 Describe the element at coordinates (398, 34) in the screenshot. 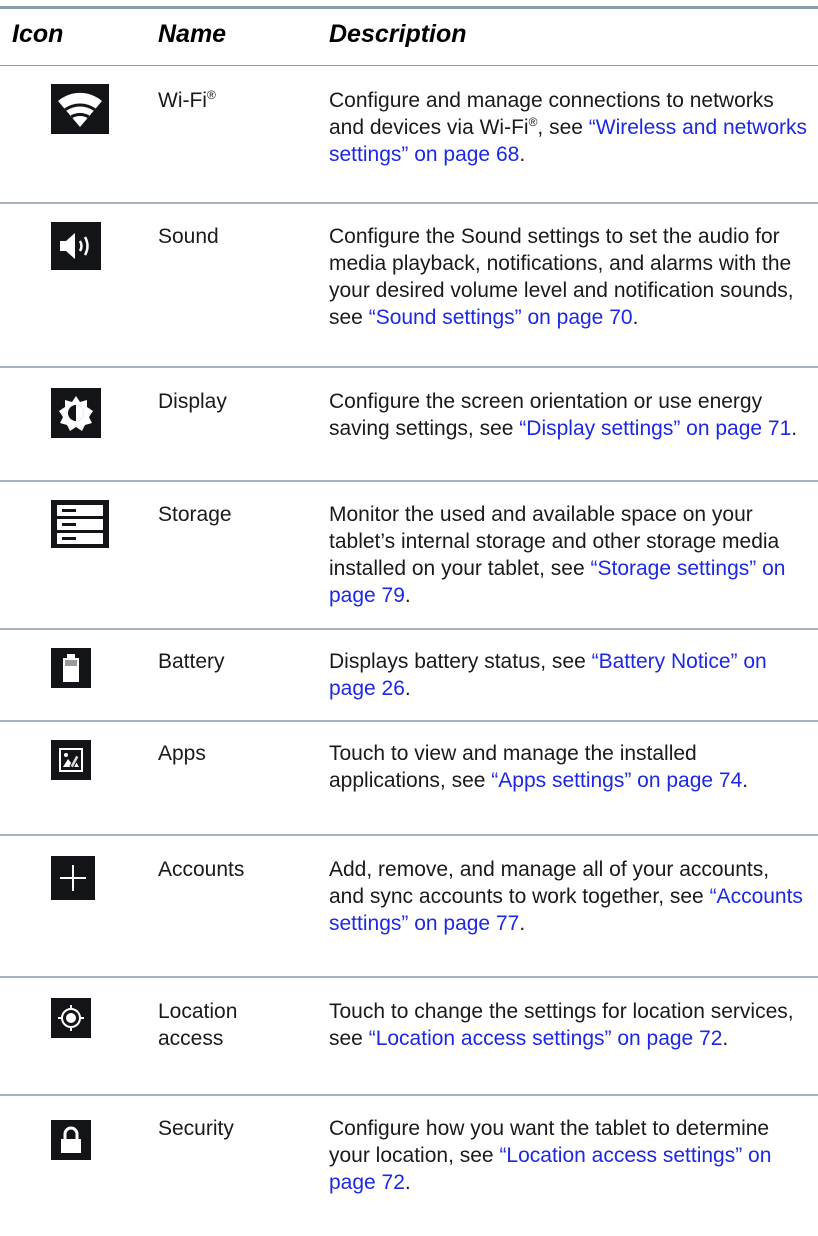

I see `column-header-description: Description` at that location.